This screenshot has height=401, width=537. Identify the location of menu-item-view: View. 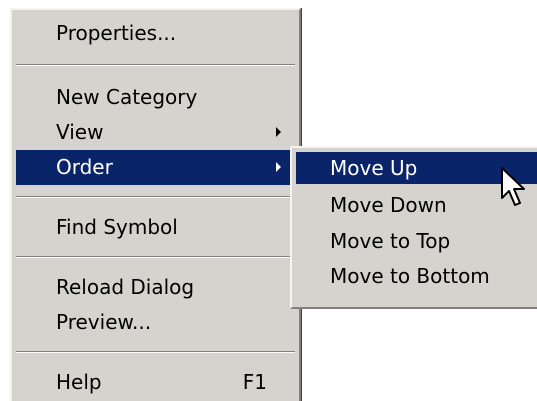
(155, 132).